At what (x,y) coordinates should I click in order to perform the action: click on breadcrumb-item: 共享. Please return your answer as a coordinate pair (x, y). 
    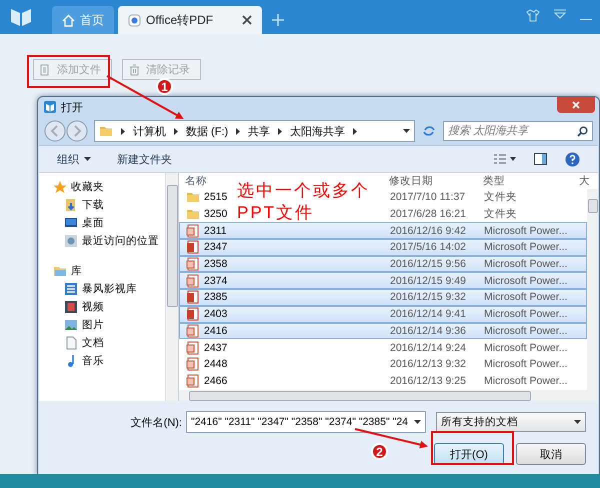
    Looking at the image, I should click on (259, 131).